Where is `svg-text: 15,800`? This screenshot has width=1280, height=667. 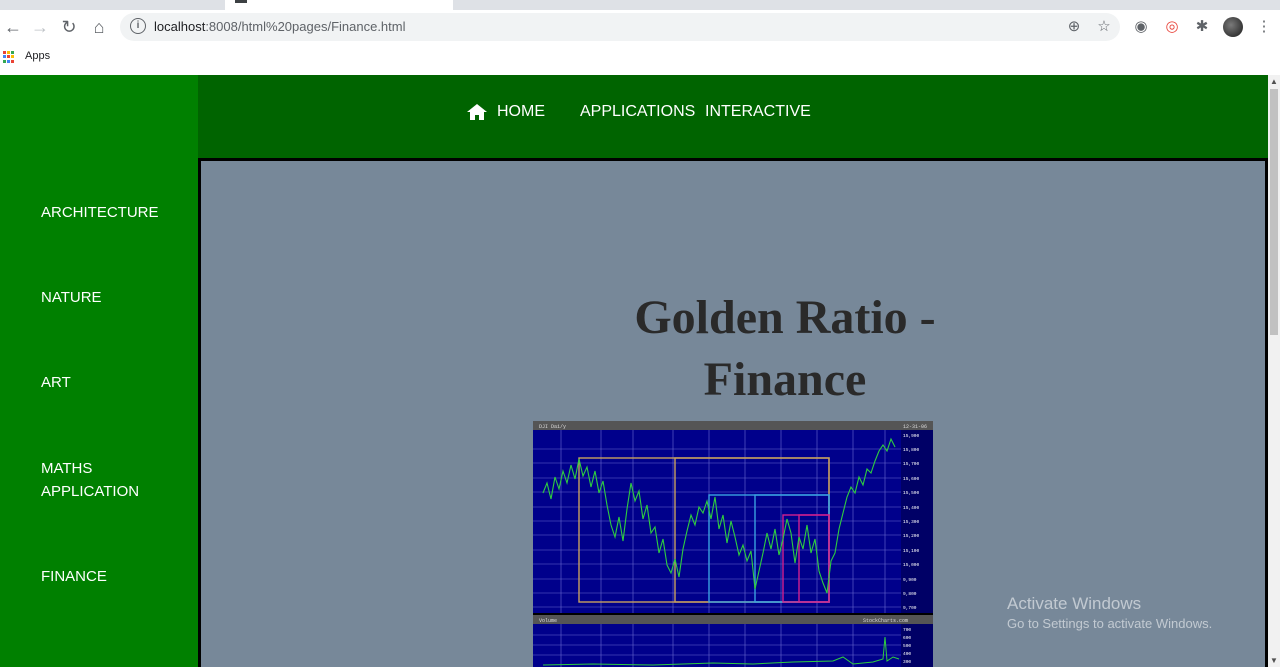
svg-text: 15,800 is located at coordinates (911, 450).